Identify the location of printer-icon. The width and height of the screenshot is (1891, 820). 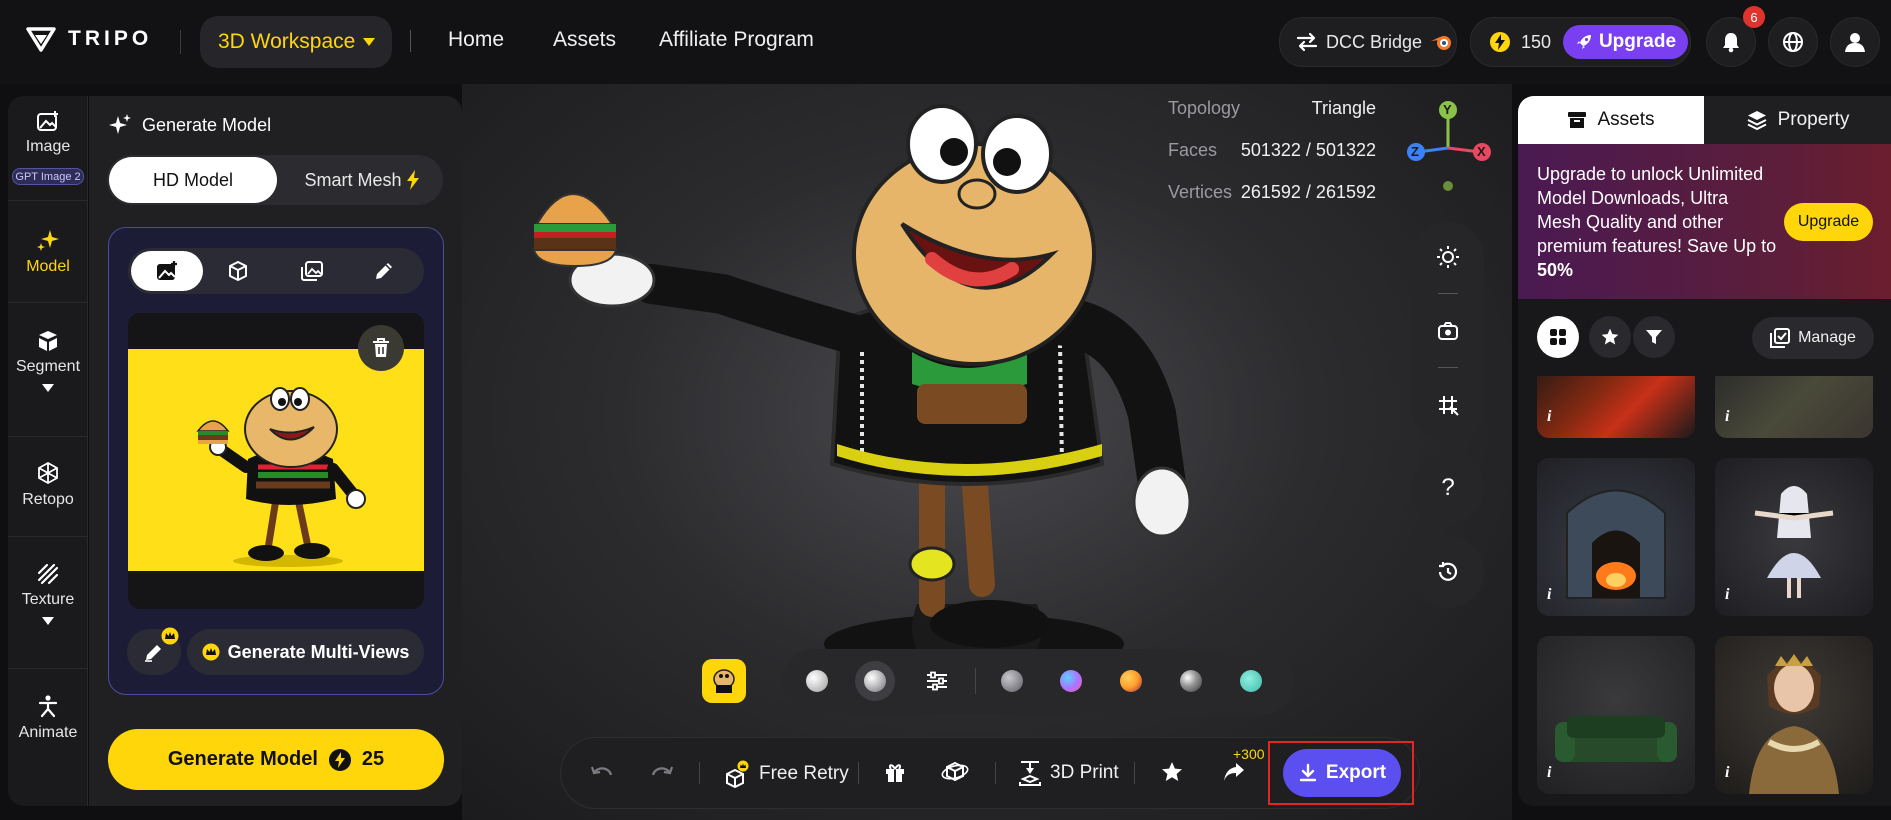
(1030, 773).